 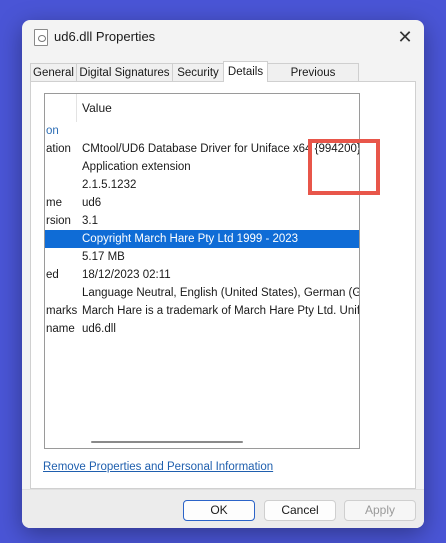 I want to click on window-title: ud6.dll Properties, so click(x=105, y=36).